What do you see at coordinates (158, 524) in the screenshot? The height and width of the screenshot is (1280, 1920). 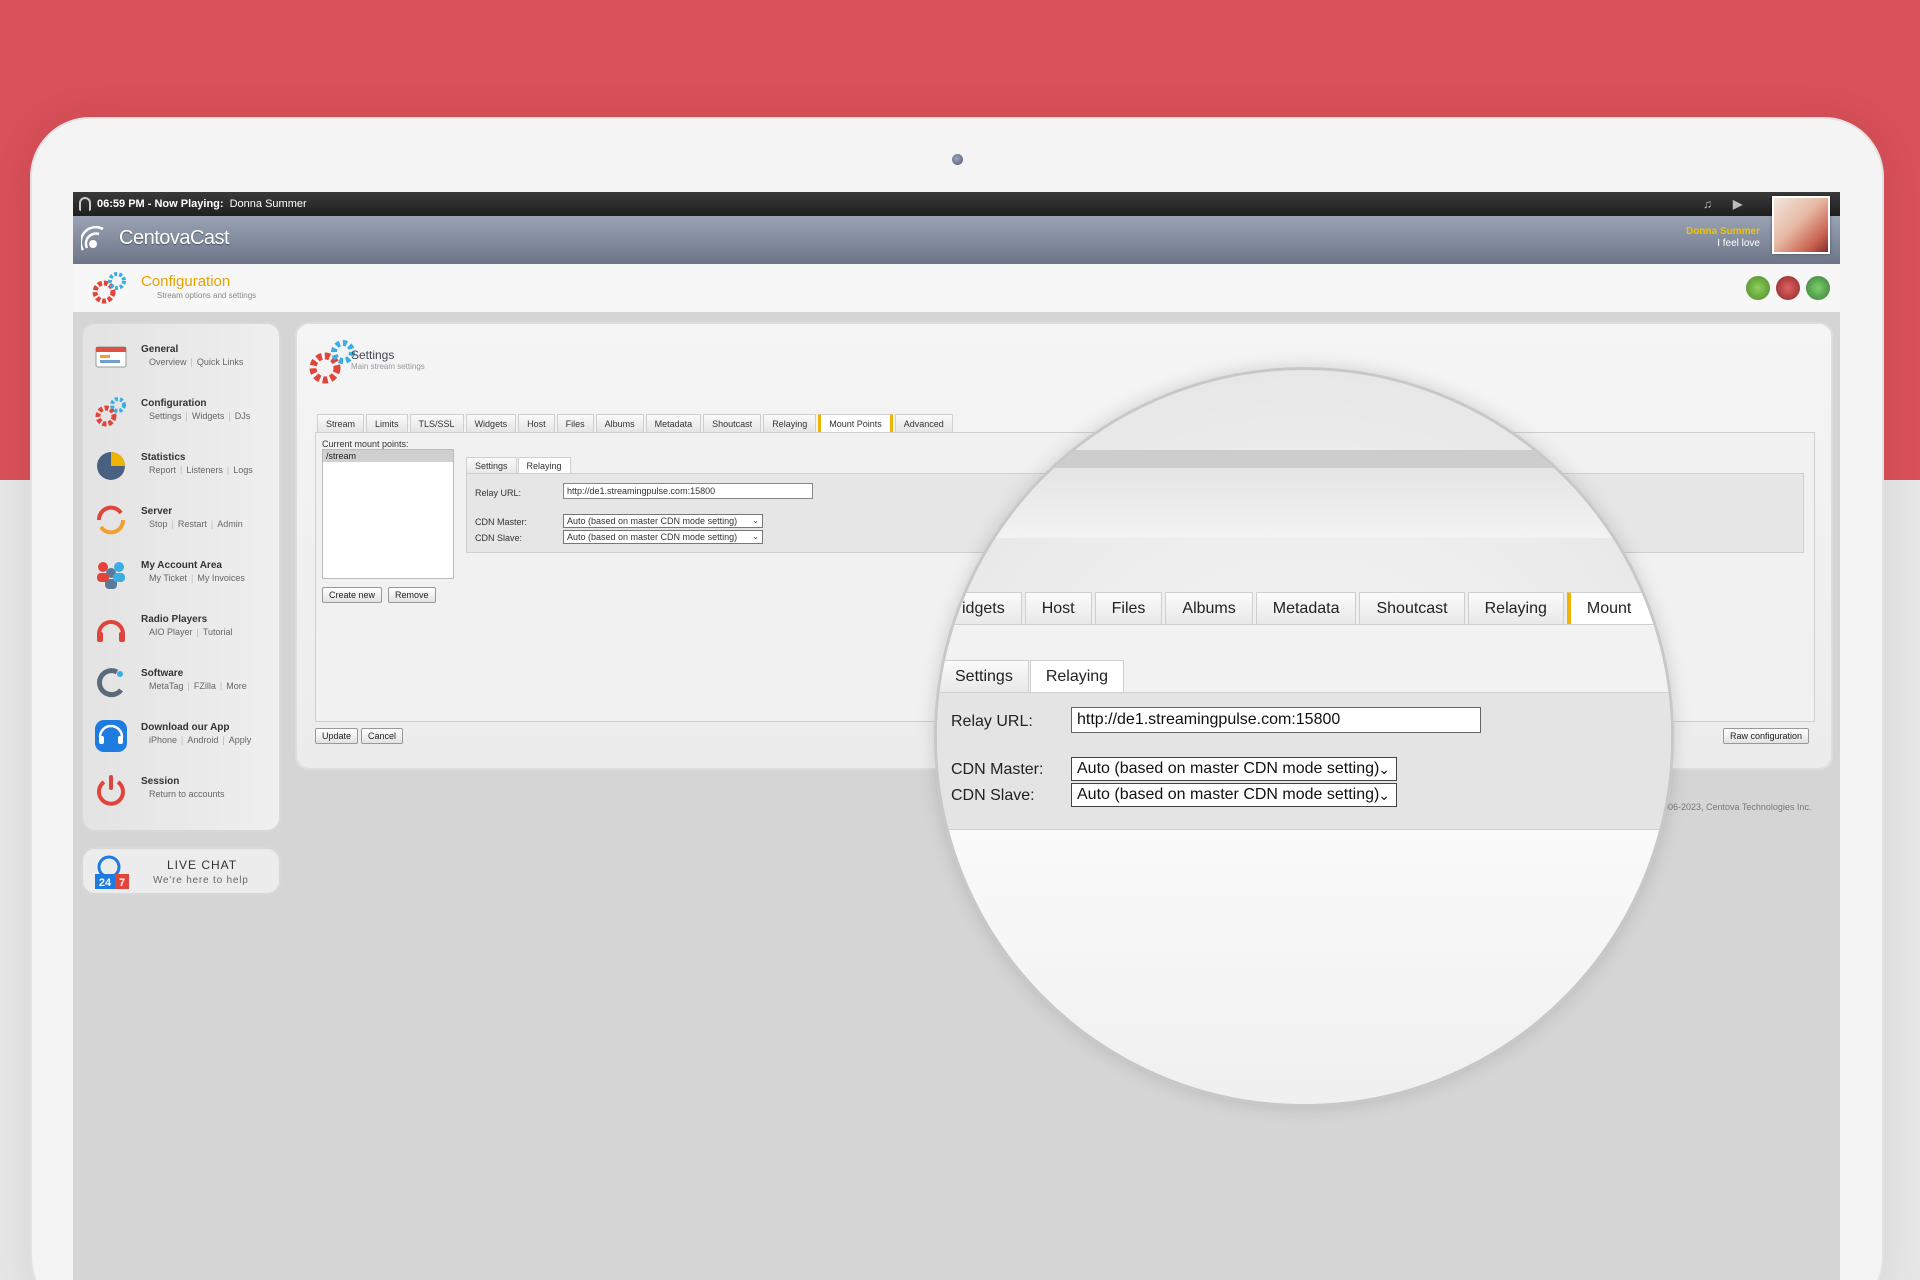 I see `link-stop: Stop` at bounding box center [158, 524].